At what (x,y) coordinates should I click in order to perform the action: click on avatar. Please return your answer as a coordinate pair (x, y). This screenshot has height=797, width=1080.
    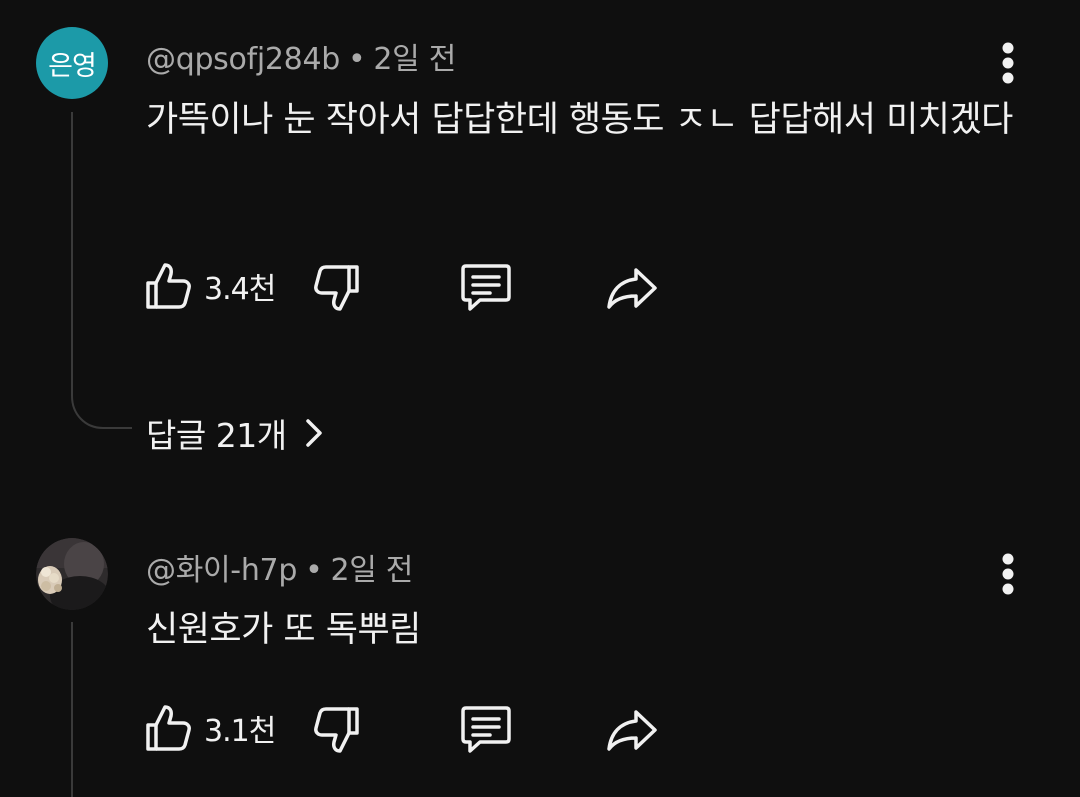
    Looking at the image, I should click on (72, 574).